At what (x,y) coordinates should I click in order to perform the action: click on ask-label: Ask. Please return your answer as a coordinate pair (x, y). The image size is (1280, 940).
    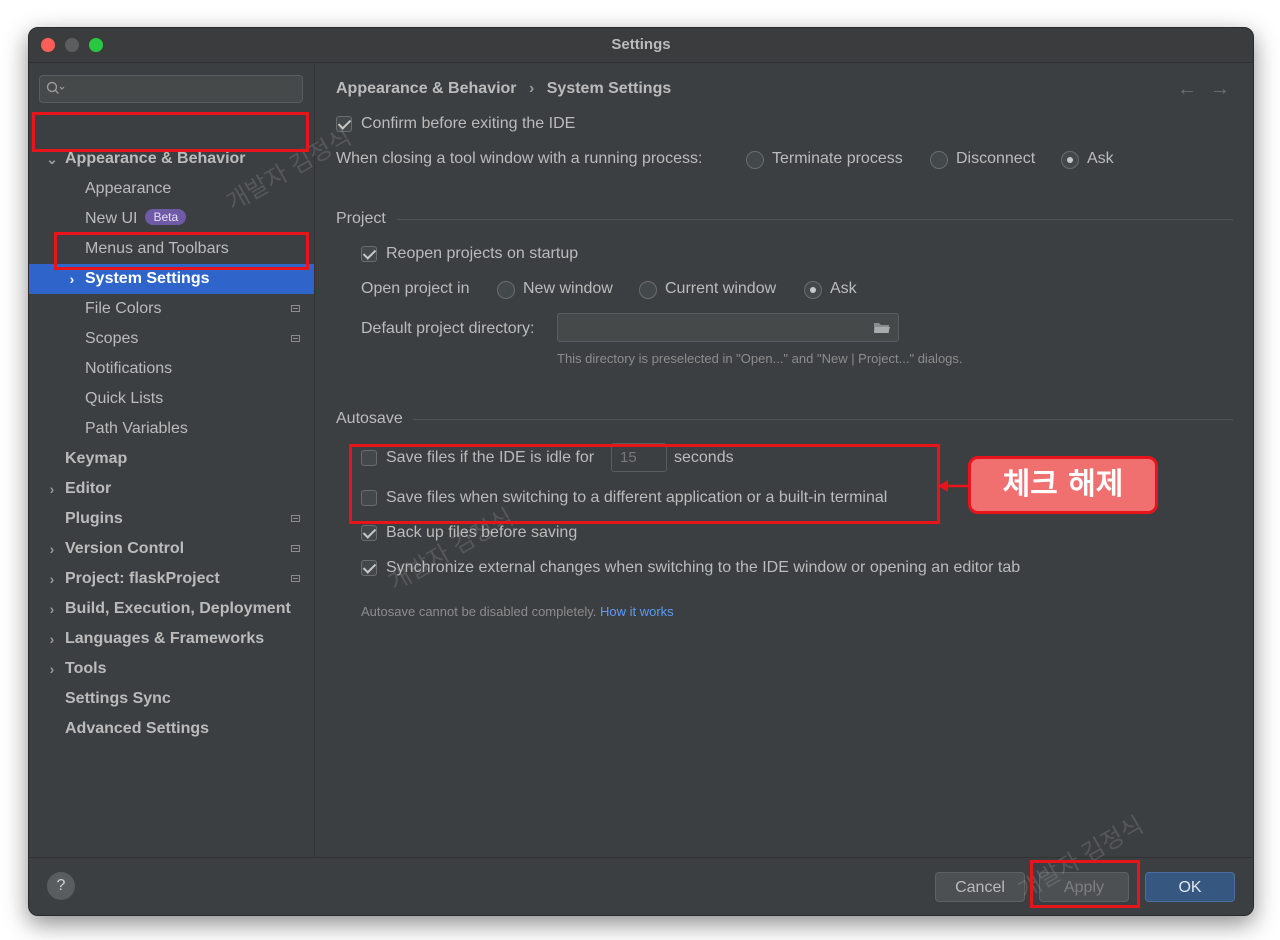
    Looking at the image, I should click on (1100, 158).